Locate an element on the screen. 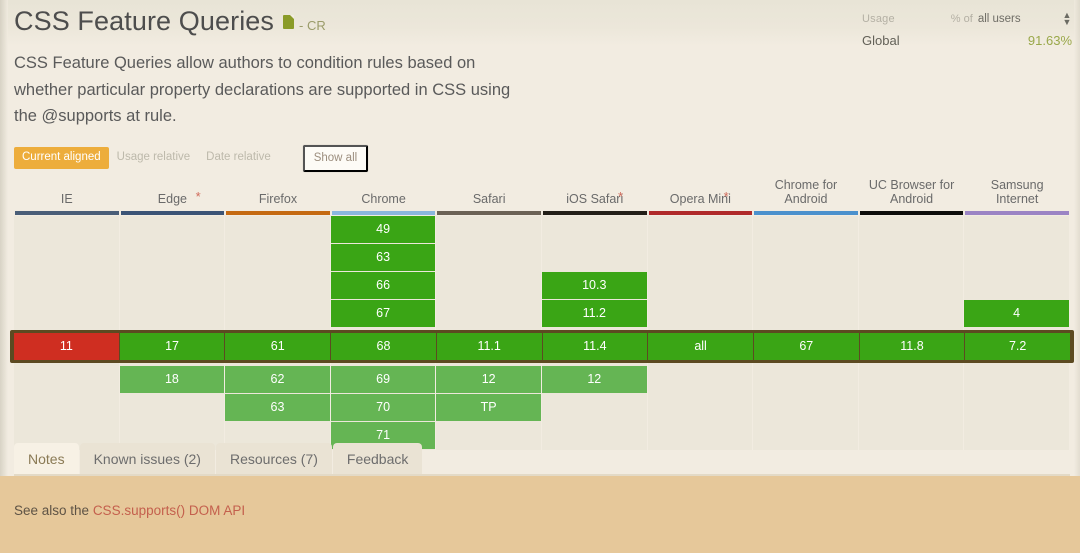 Image resolution: width=1080 pixels, height=553 pixels. usage-summary: Usage % of all users ▲ ▼ Global 91.63% is located at coordinates (967, 29).